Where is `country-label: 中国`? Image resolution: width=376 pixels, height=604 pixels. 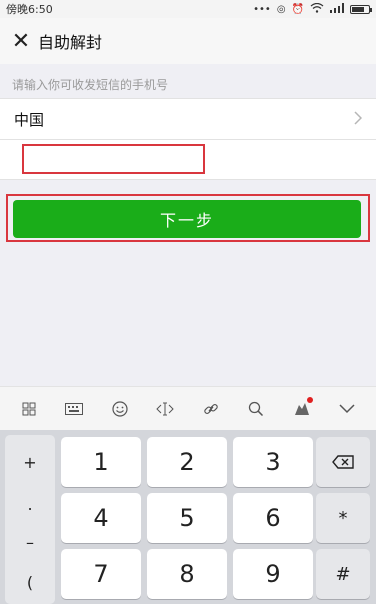
country-label: 中国 is located at coordinates (29, 119).